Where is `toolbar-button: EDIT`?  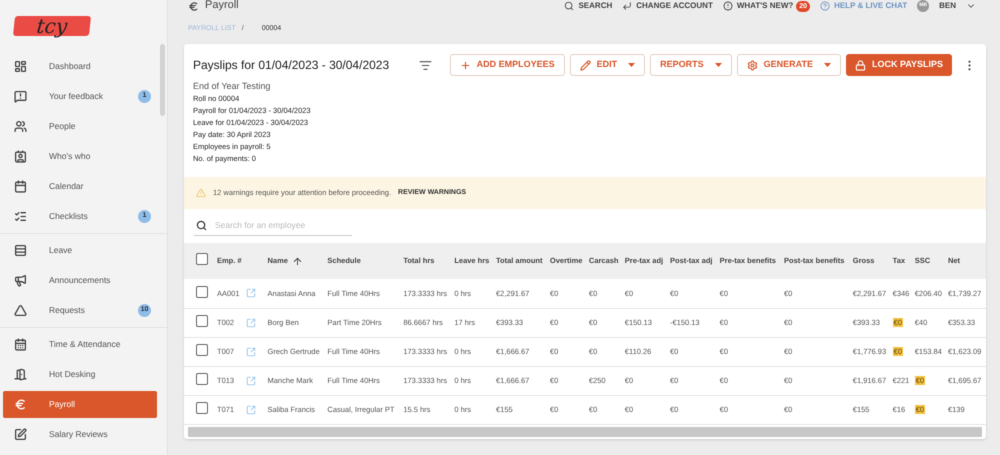
toolbar-button: EDIT is located at coordinates (608, 65).